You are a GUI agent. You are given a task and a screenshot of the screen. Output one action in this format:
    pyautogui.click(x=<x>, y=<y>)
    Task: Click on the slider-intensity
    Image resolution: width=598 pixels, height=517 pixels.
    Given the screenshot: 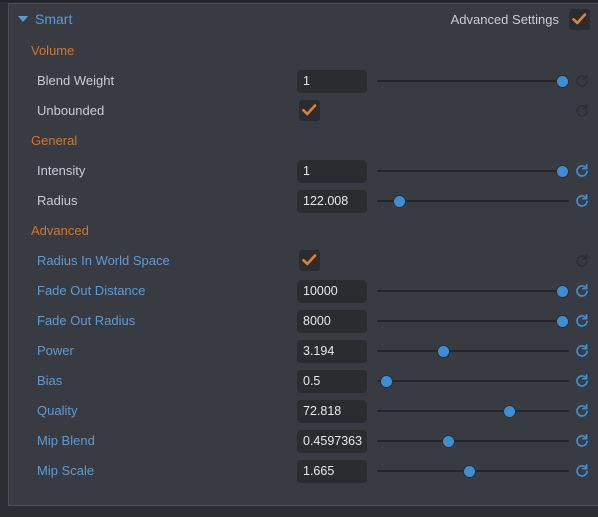 What is the action you would take?
    pyautogui.click(x=473, y=171)
    